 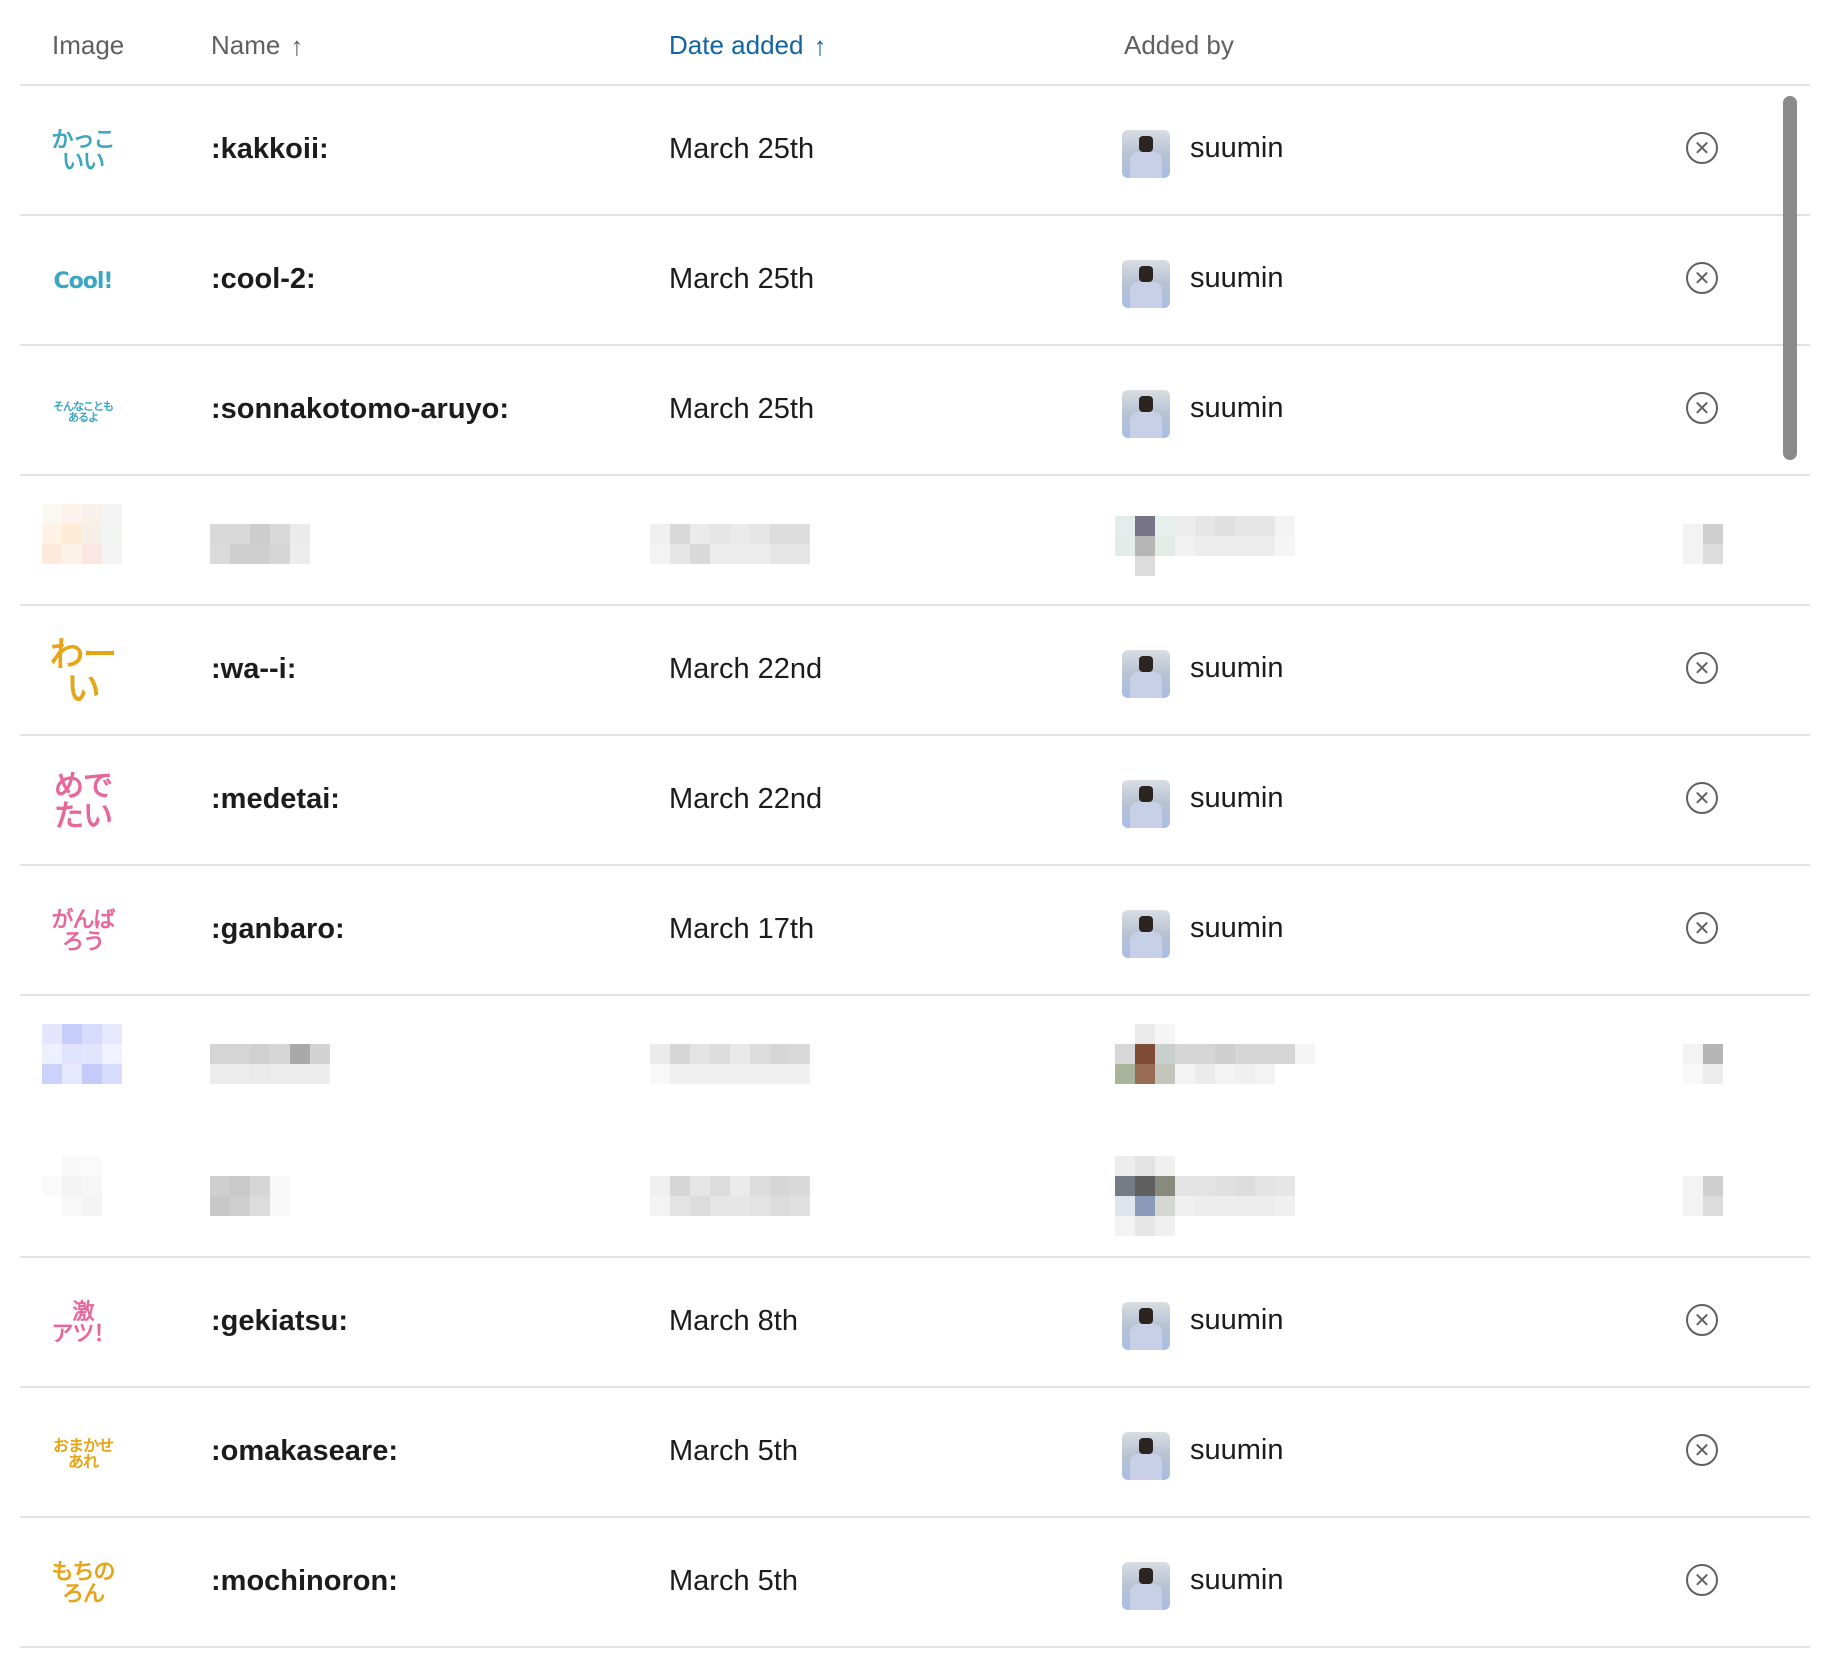 I want to click on emoji-name: :ganbaro:, so click(x=278, y=929).